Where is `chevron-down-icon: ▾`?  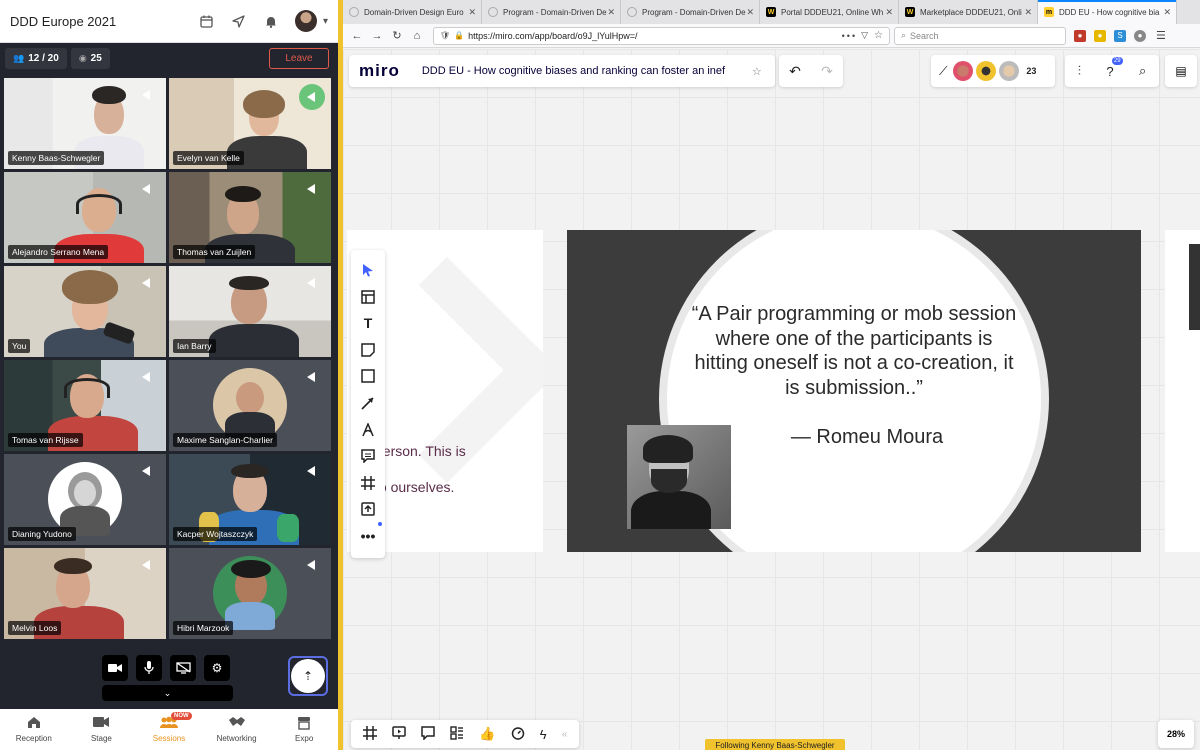 chevron-down-icon: ▾ is located at coordinates (325, 21).